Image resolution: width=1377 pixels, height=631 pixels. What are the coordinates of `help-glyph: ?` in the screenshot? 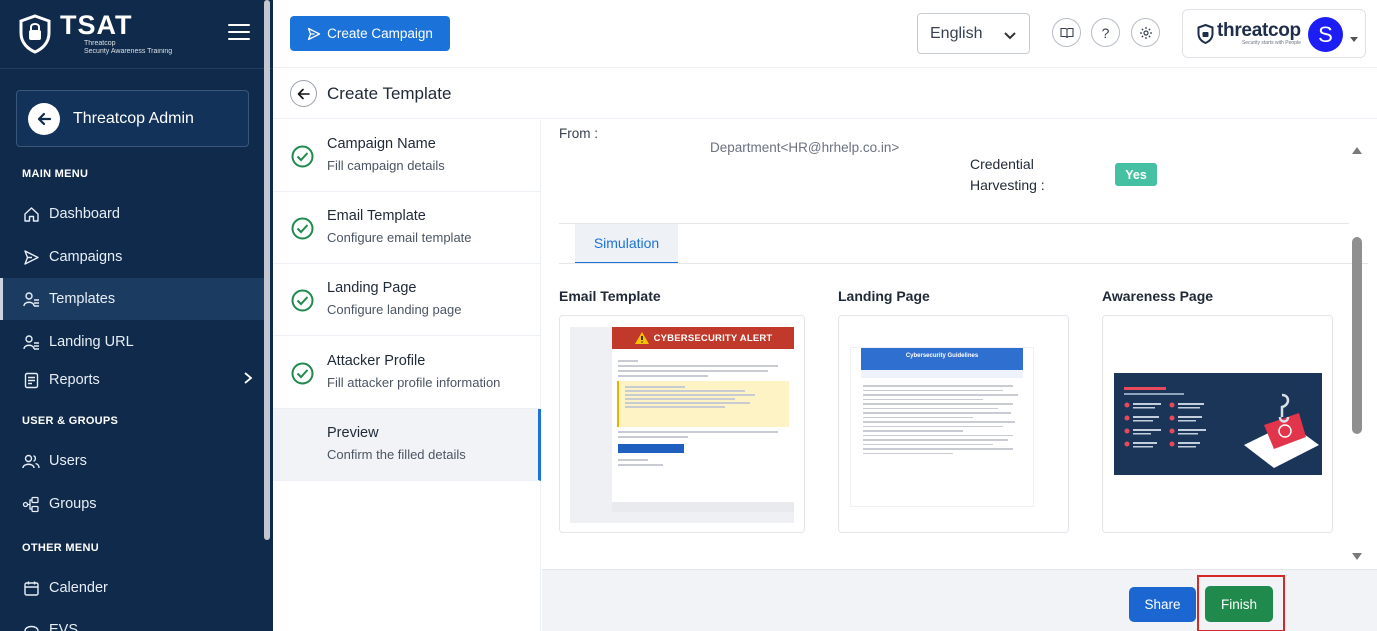 It's located at (1105, 32).